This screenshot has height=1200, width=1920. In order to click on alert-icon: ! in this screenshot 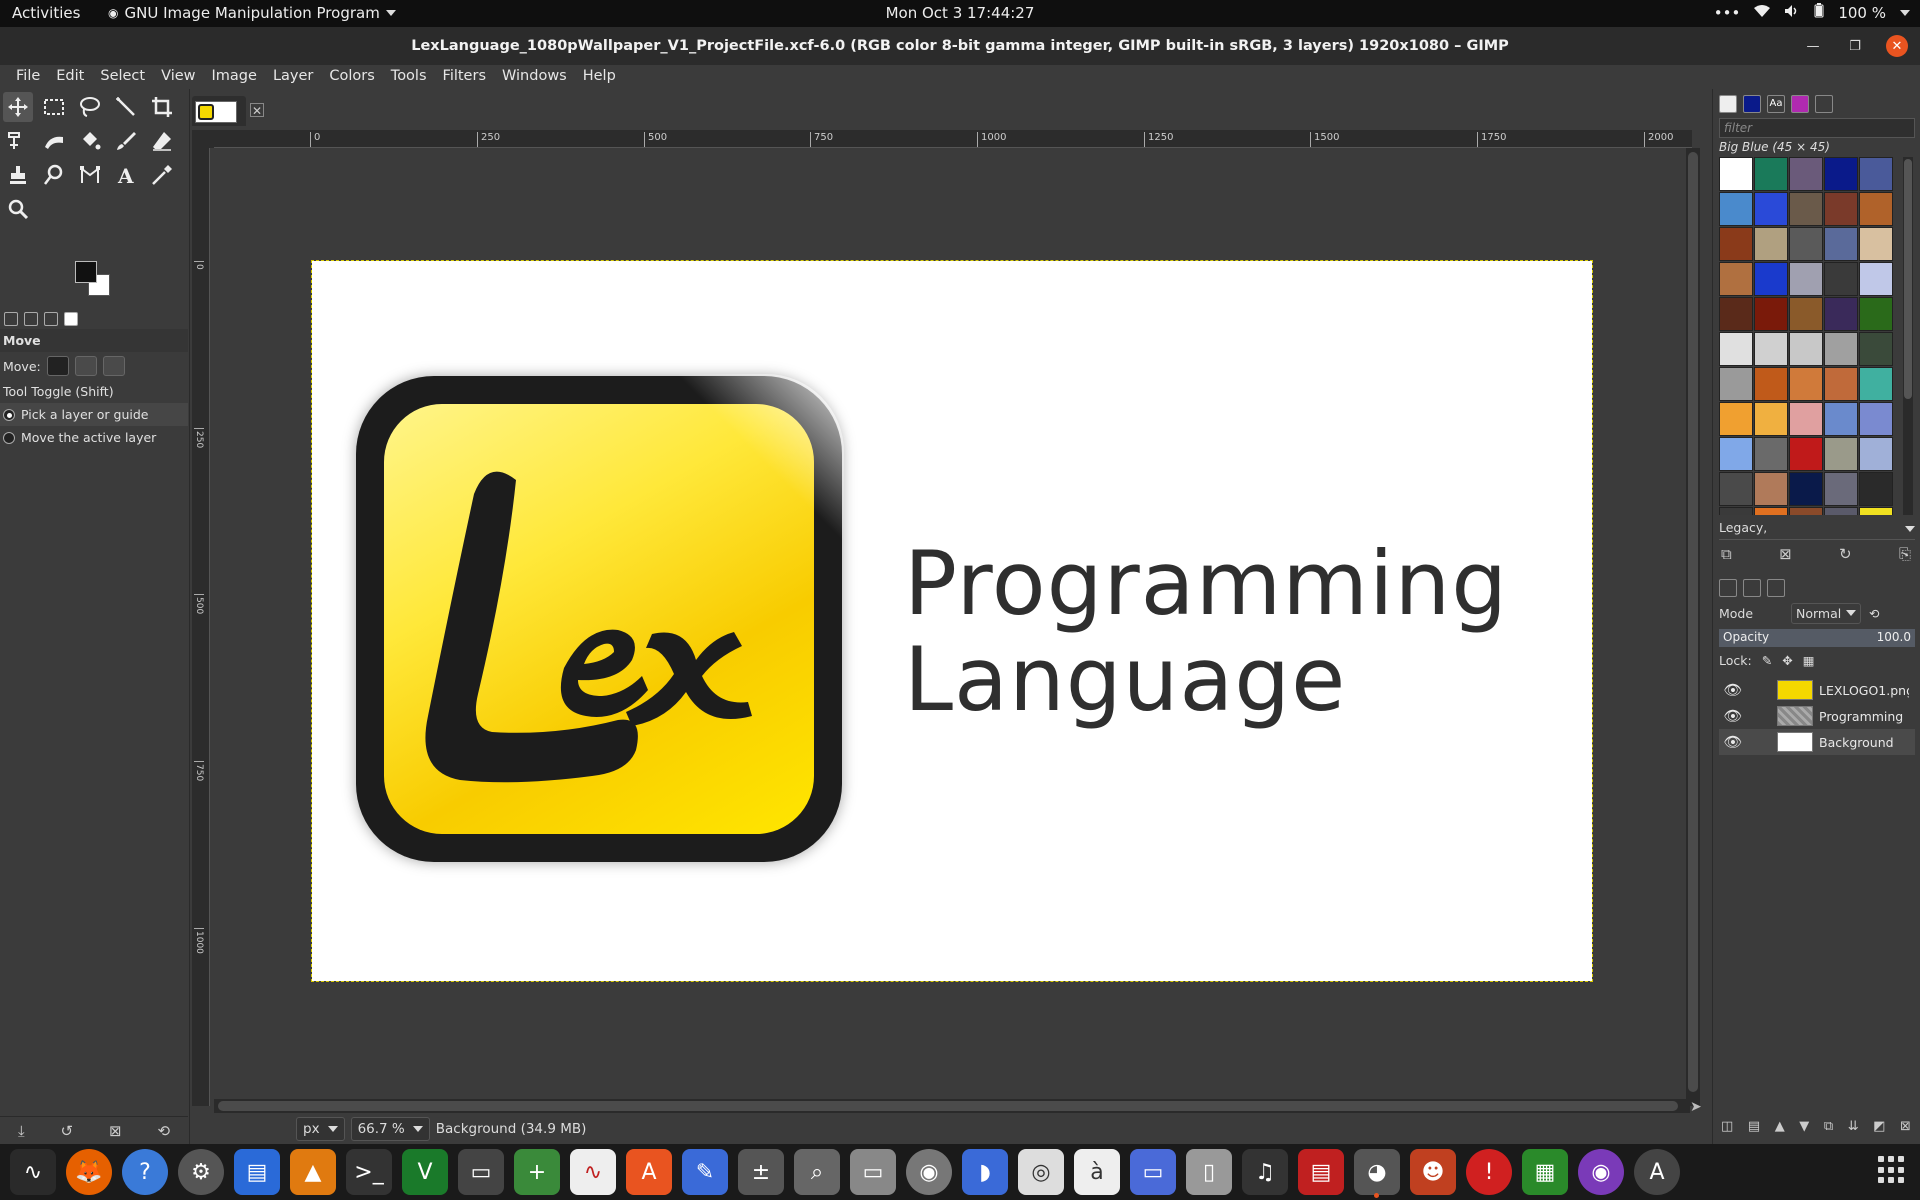, I will do `click(1489, 1172)`.